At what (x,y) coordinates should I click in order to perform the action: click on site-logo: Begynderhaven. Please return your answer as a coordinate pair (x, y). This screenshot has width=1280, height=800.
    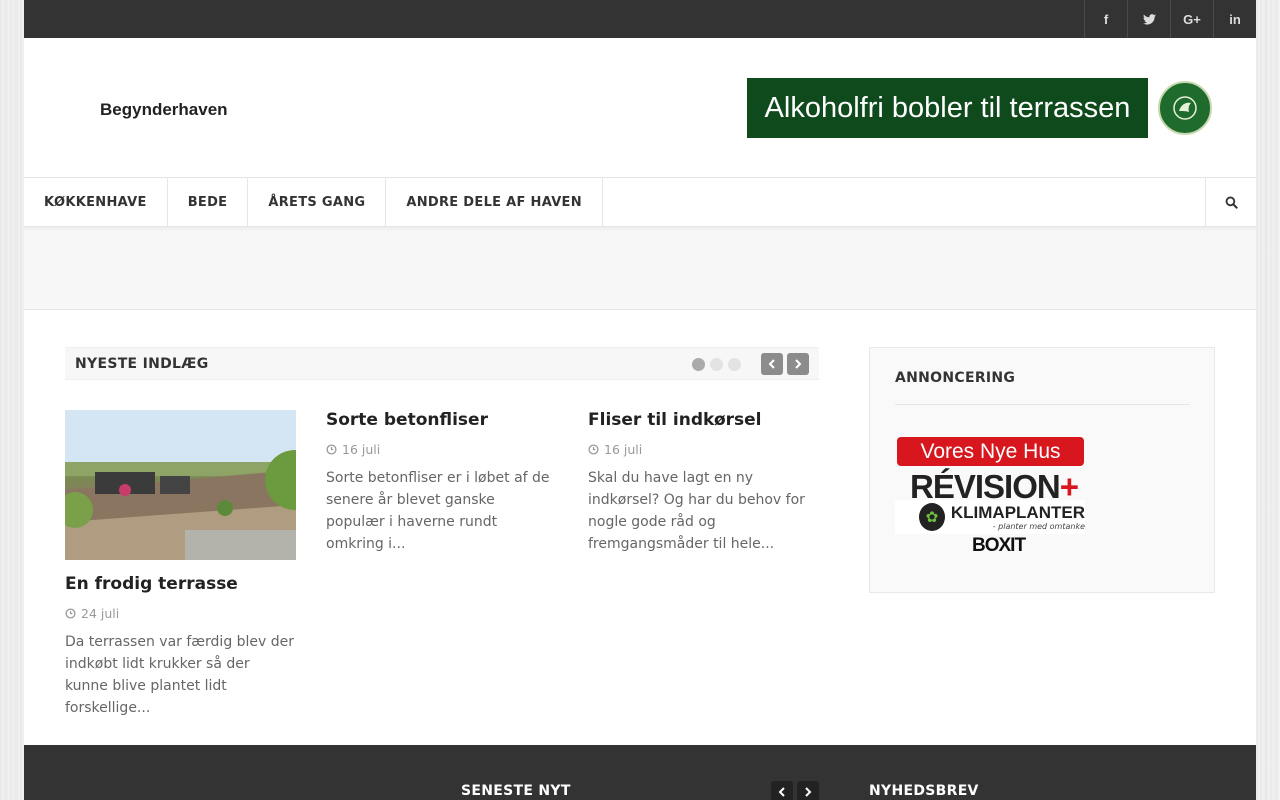
    Looking at the image, I should click on (164, 110).